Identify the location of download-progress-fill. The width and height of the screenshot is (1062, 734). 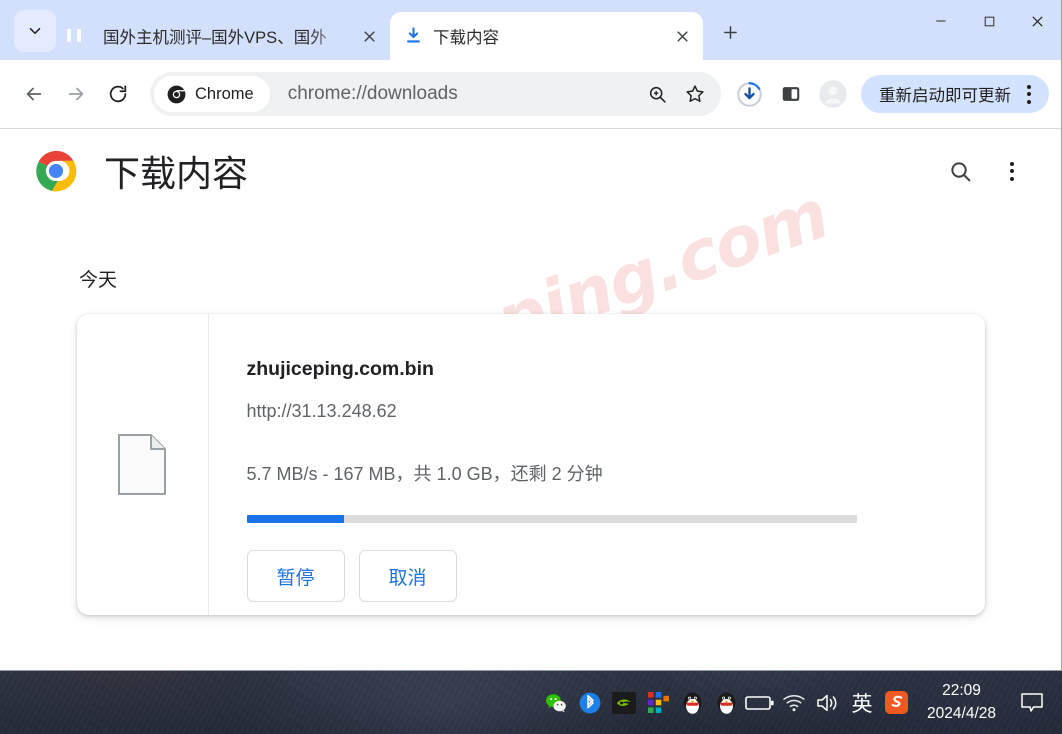
(295, 519).